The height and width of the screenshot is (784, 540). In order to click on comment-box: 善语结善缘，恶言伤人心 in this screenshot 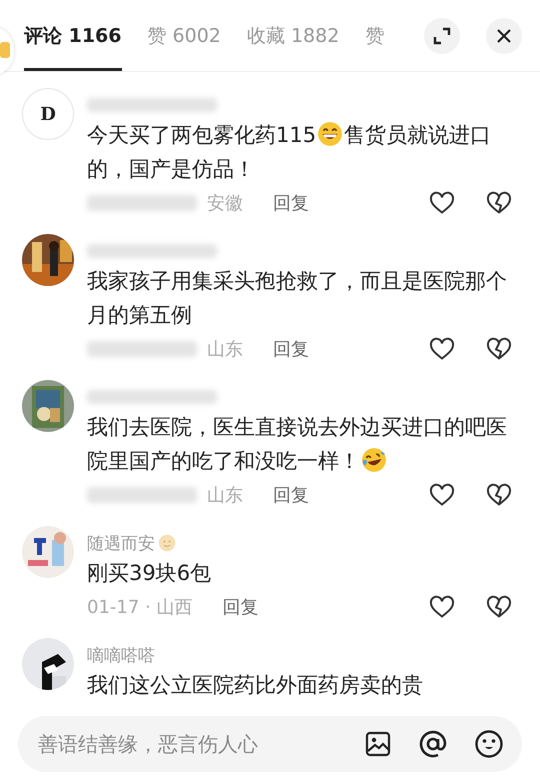, I will do `click(270, 744)`.